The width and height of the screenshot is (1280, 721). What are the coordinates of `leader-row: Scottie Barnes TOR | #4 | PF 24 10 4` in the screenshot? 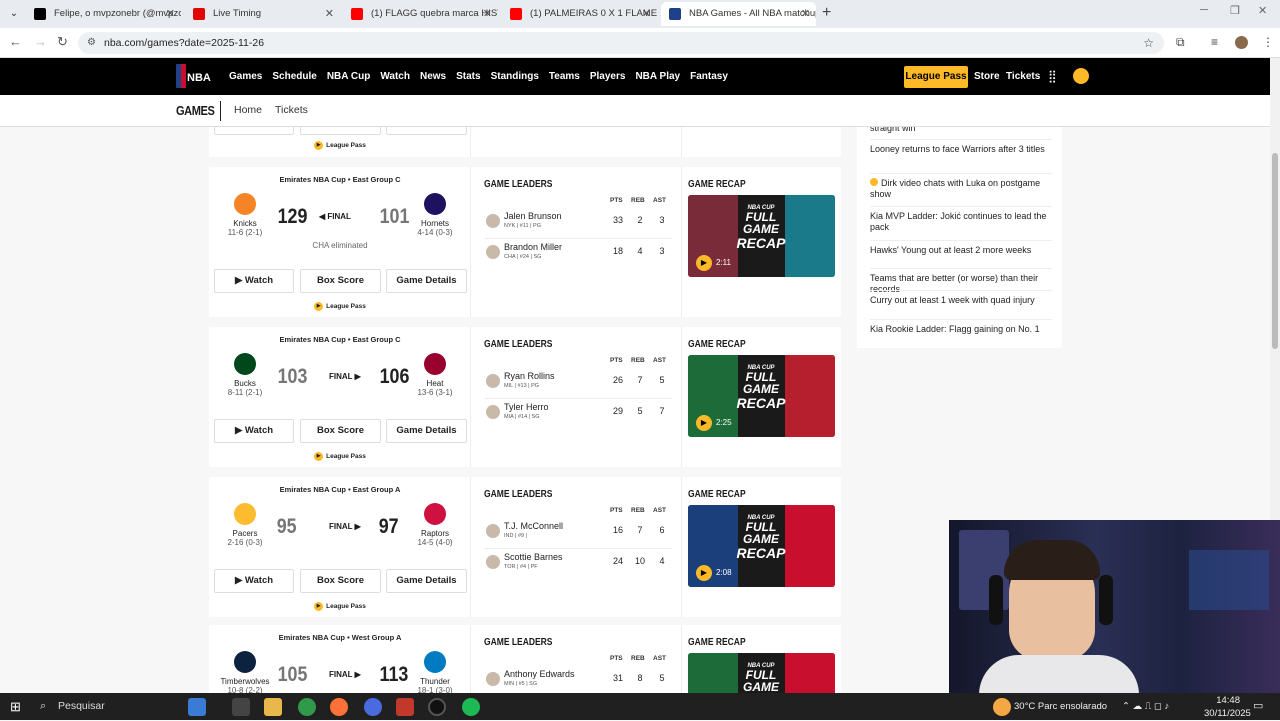 It's located at (578, 565).